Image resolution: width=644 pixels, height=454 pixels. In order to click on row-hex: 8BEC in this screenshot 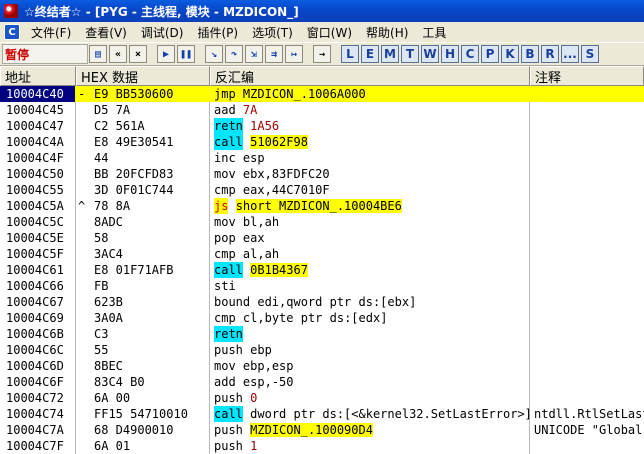, I will do `click(108, 366)`.